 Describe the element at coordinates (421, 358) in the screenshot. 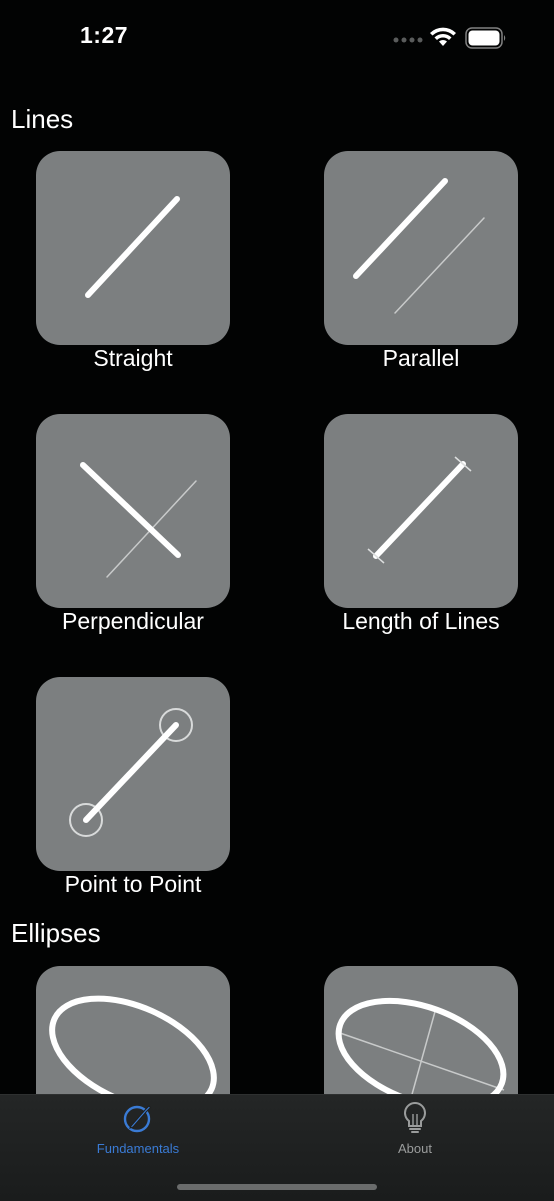

I see `tile-label-parallel: Parallel` at that location.